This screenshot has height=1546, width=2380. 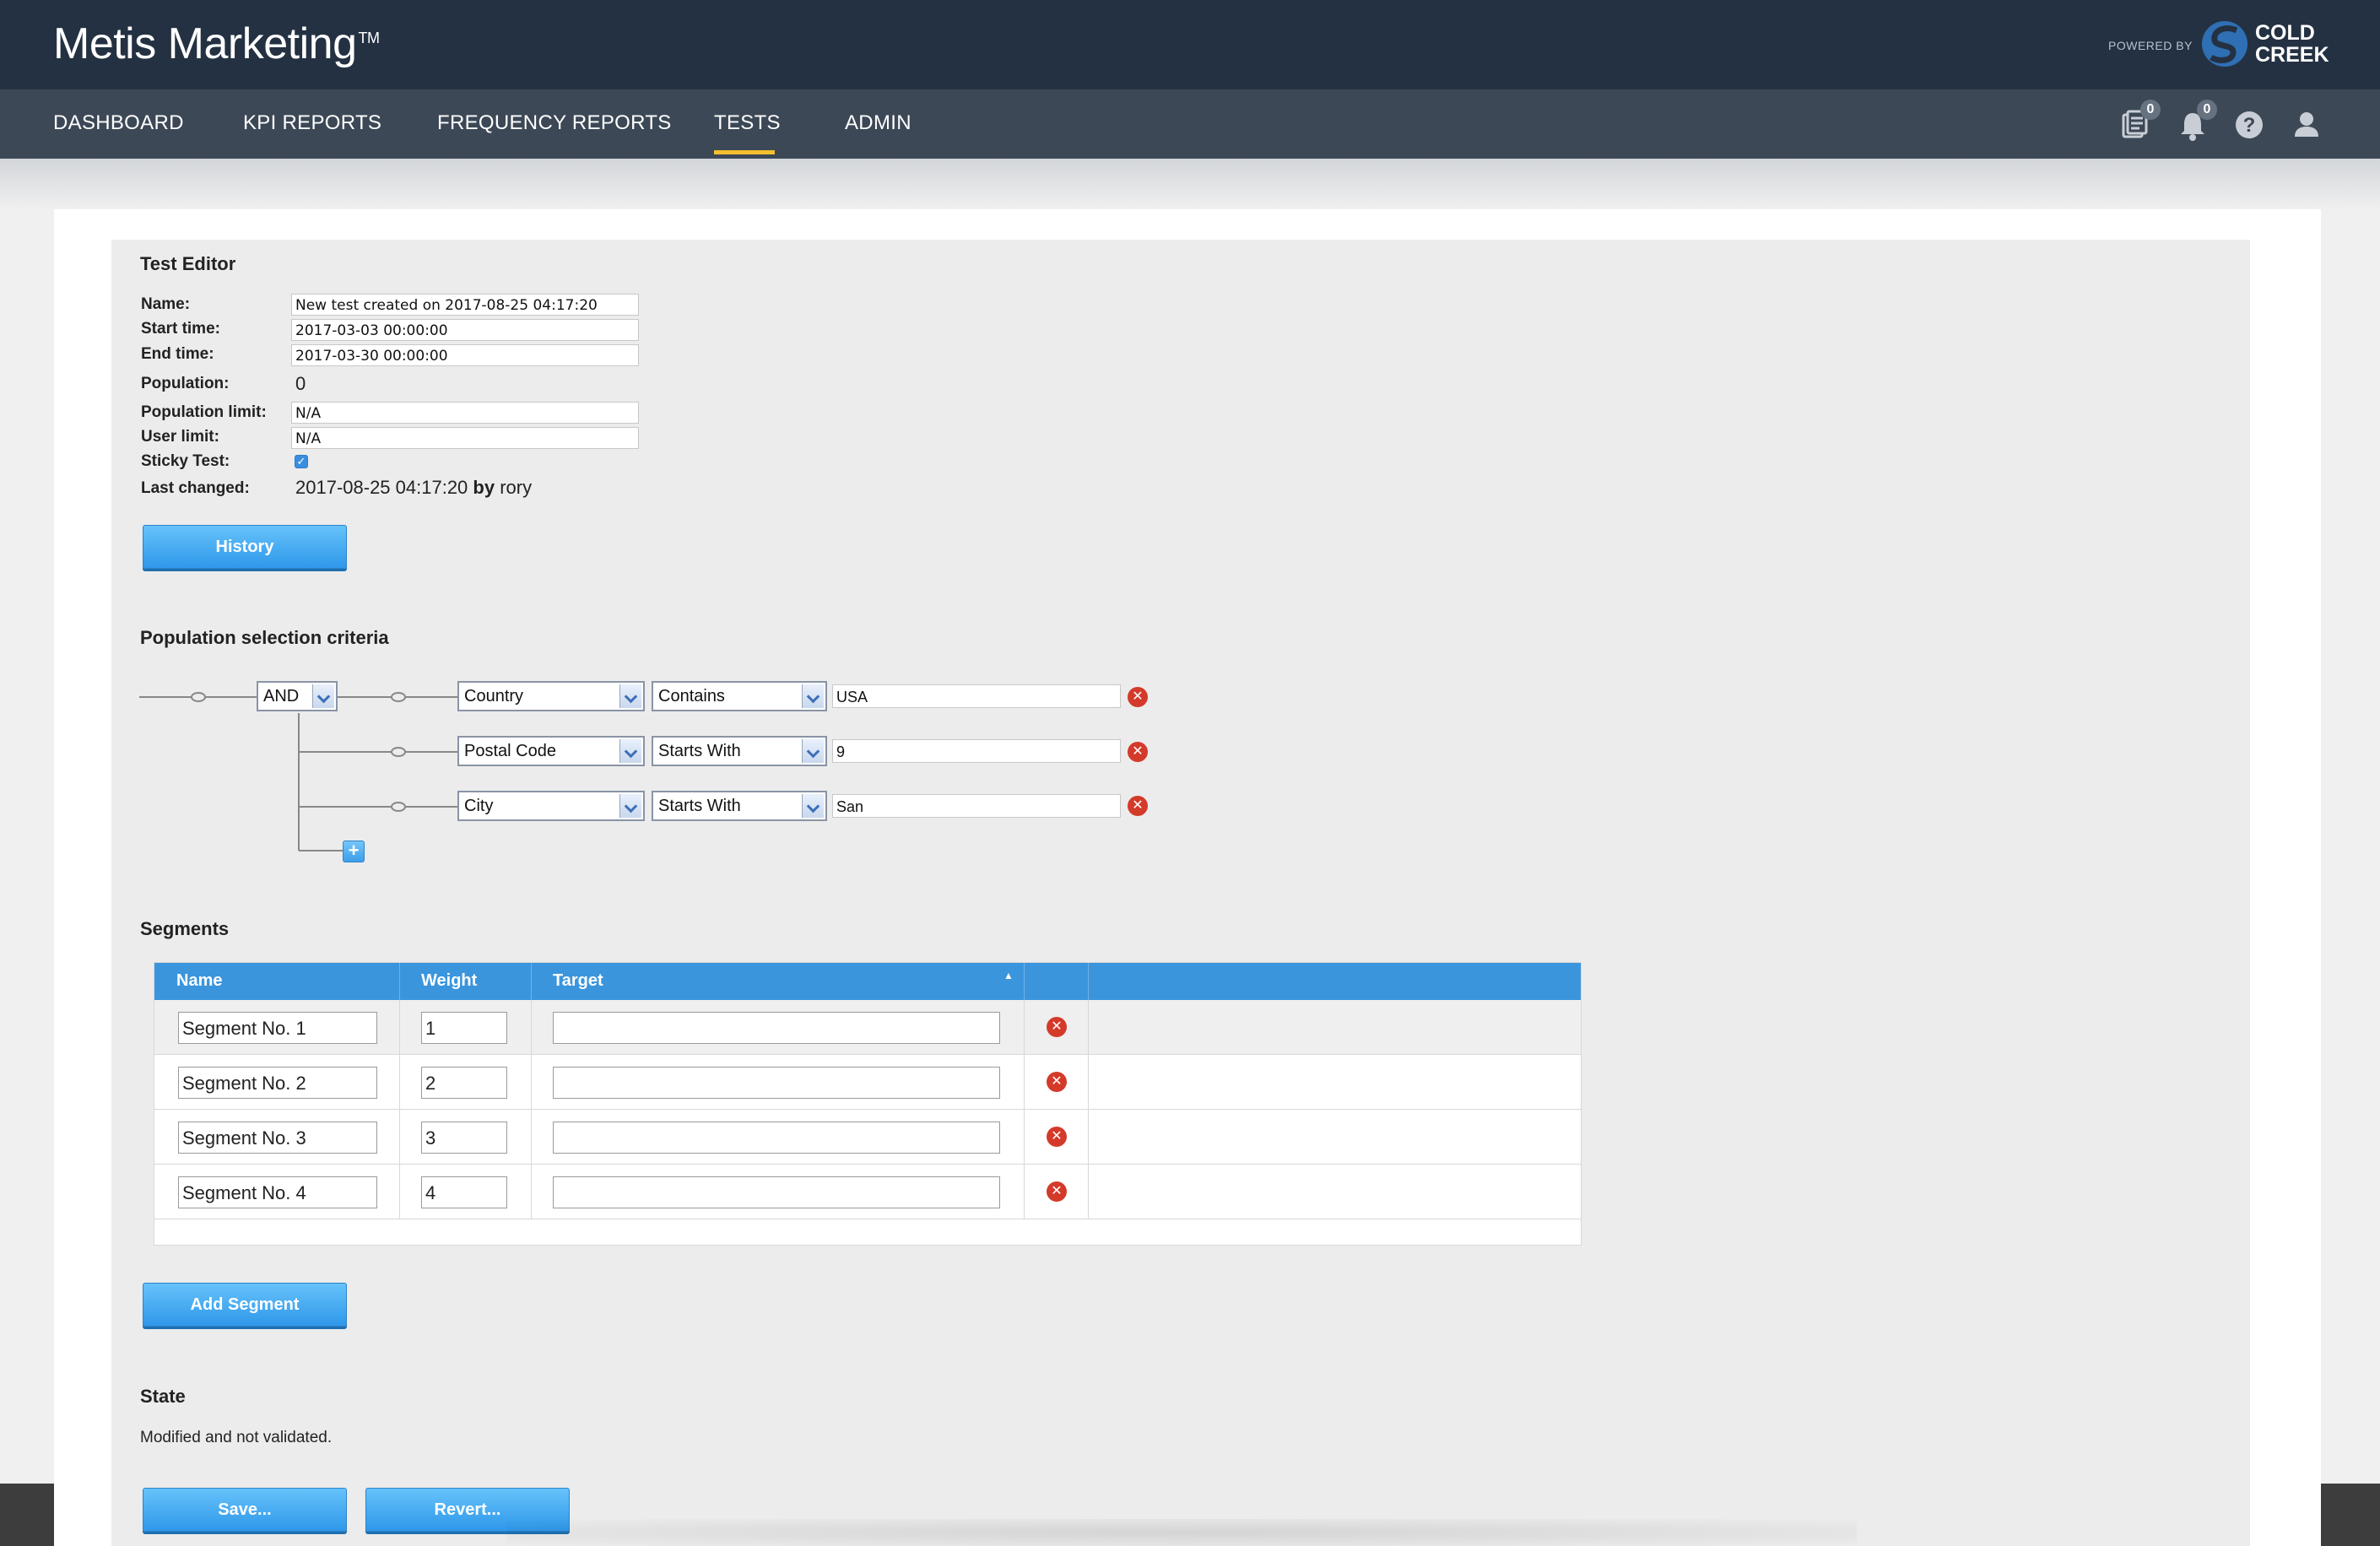 I want to click on last-changed-user: rory, so click(x=516, y=487).